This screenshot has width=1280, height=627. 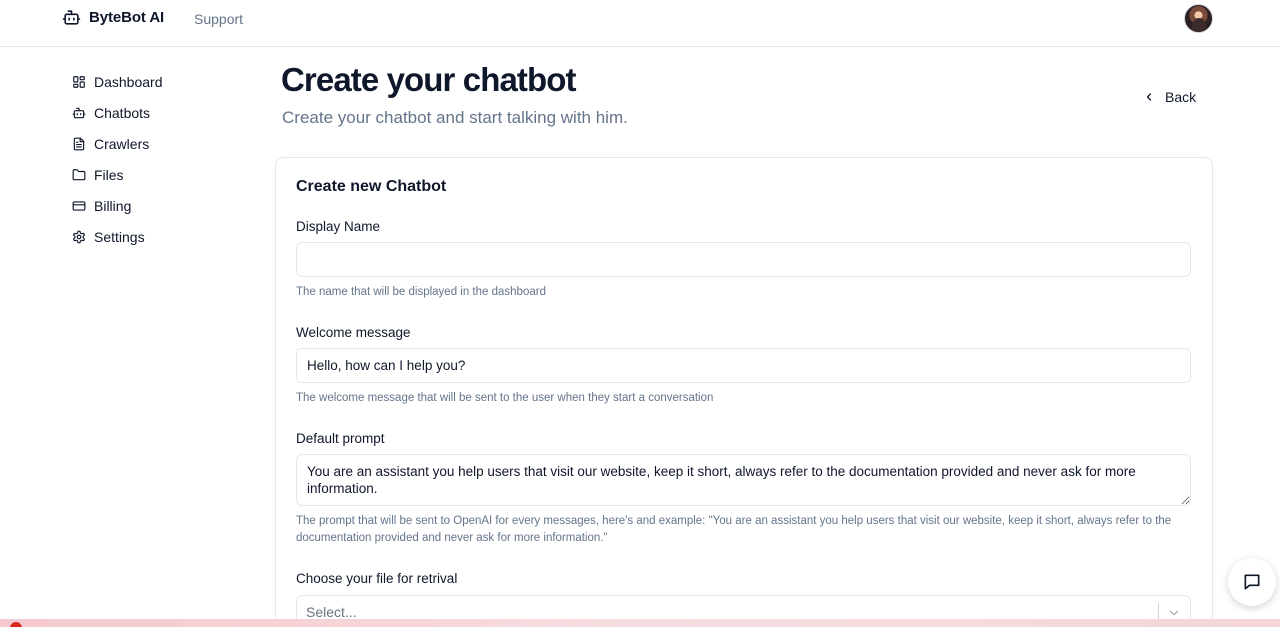 I want to click on sidebar-item-settings: Settings, so click(x=152, y=236).